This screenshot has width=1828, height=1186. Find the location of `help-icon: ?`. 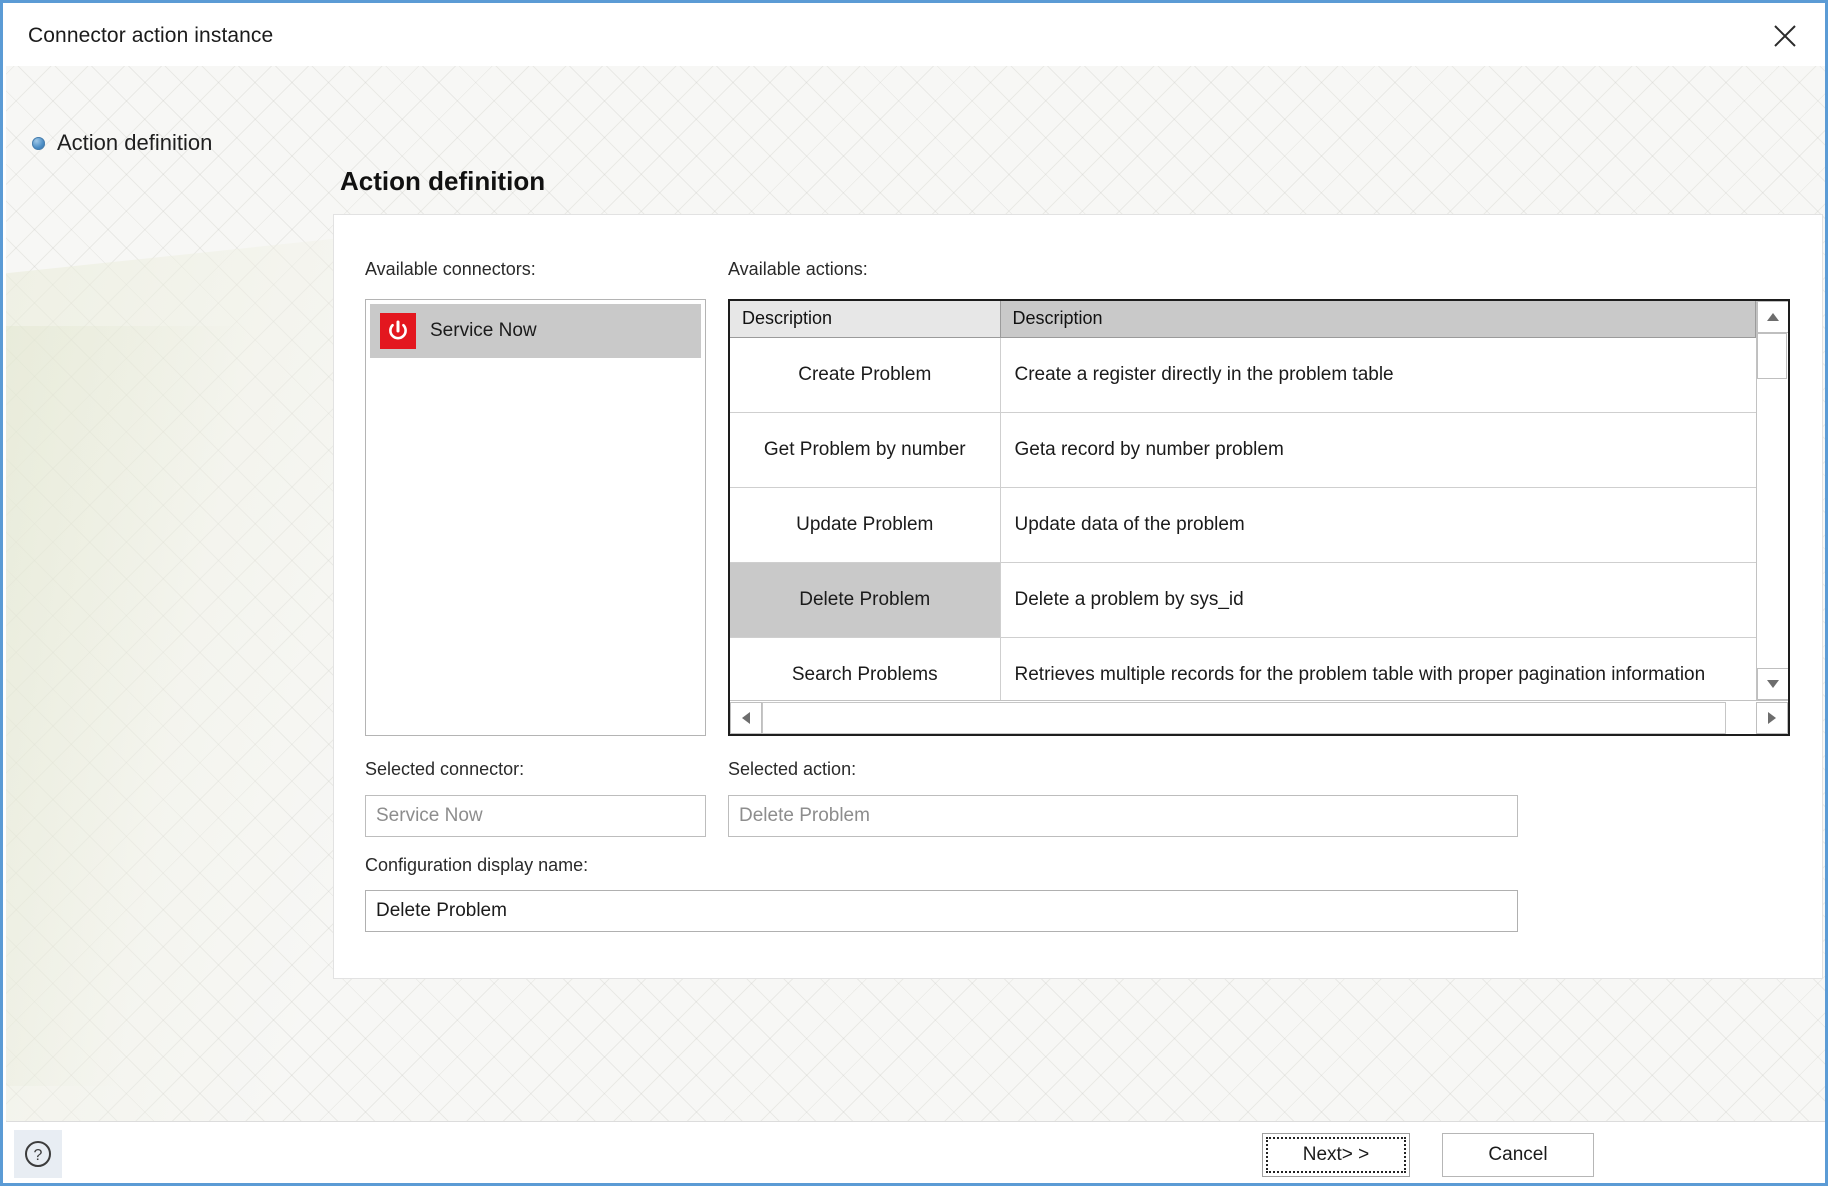

help-icon: ? is located at coordinates (38, 1154).